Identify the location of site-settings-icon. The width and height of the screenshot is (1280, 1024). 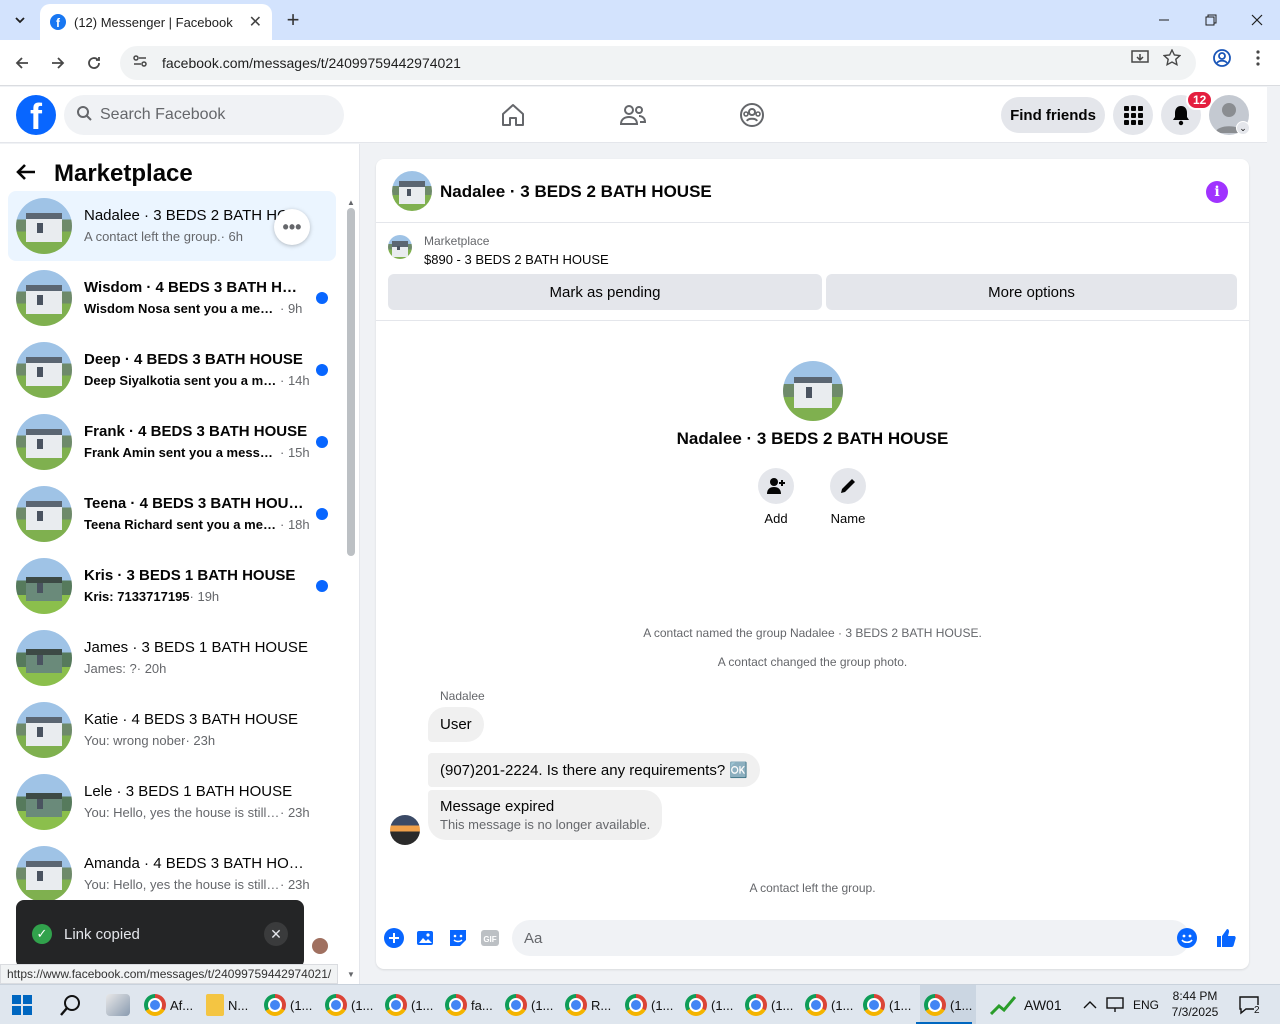
(140, 63).